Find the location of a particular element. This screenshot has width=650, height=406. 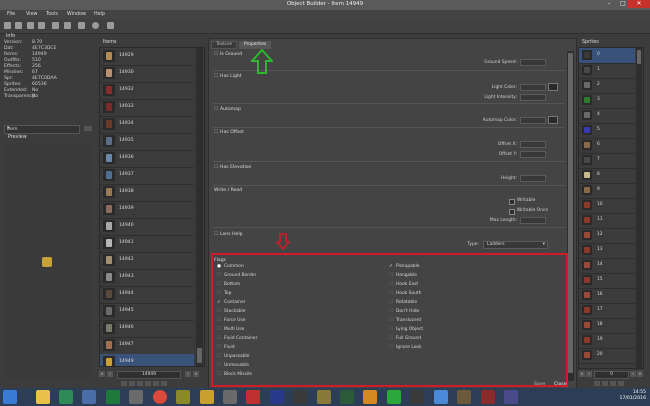

flag-dont-hide: ☐ Don't Hide is located at coordinates (403, 311).